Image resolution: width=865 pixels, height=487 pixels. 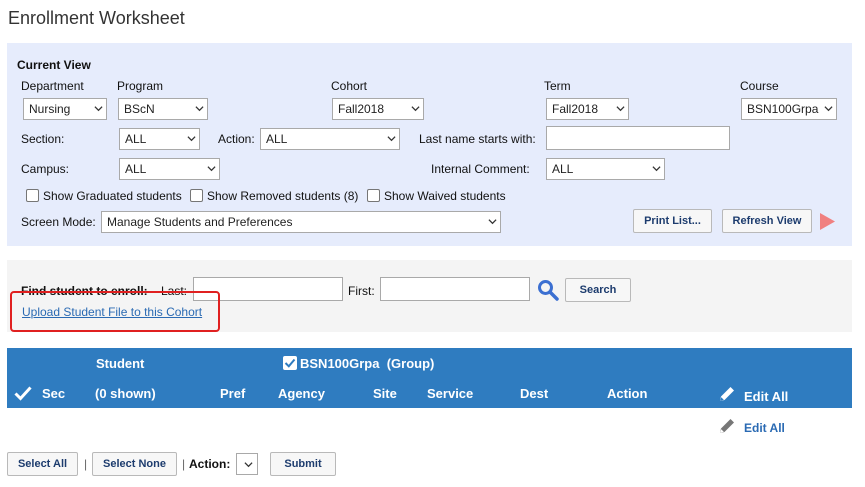 What do you see at coordinates (112, 196) in the screenshot?
I see `show-graduated-label: Show Graduated students` at bounding box center [112, 196].